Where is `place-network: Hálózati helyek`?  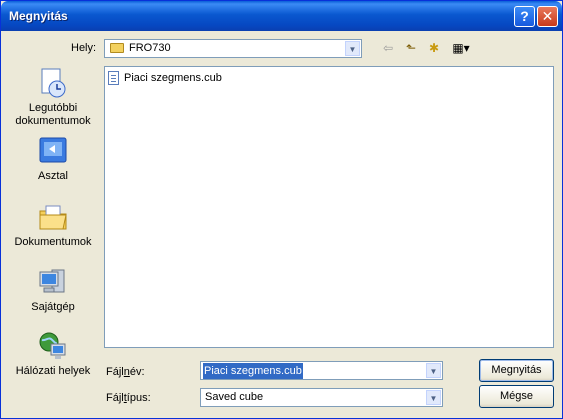 place-network: Hálózati helyek is located at coordinates (53, 354).